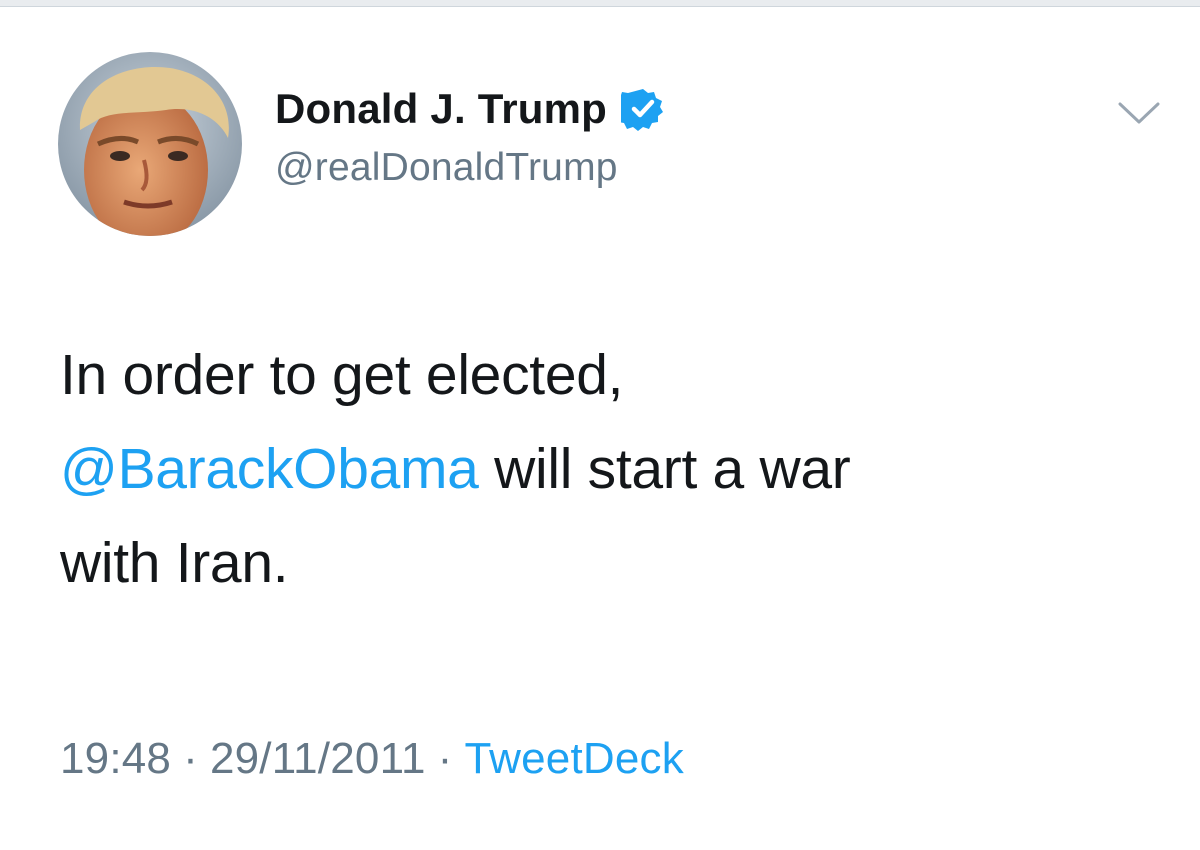 The height and width of the screenshot is (850, 1200). Describe the element at coordinates (318, 758) in the screenshot. I see `tweet-date: 29/11/2011` at that location.